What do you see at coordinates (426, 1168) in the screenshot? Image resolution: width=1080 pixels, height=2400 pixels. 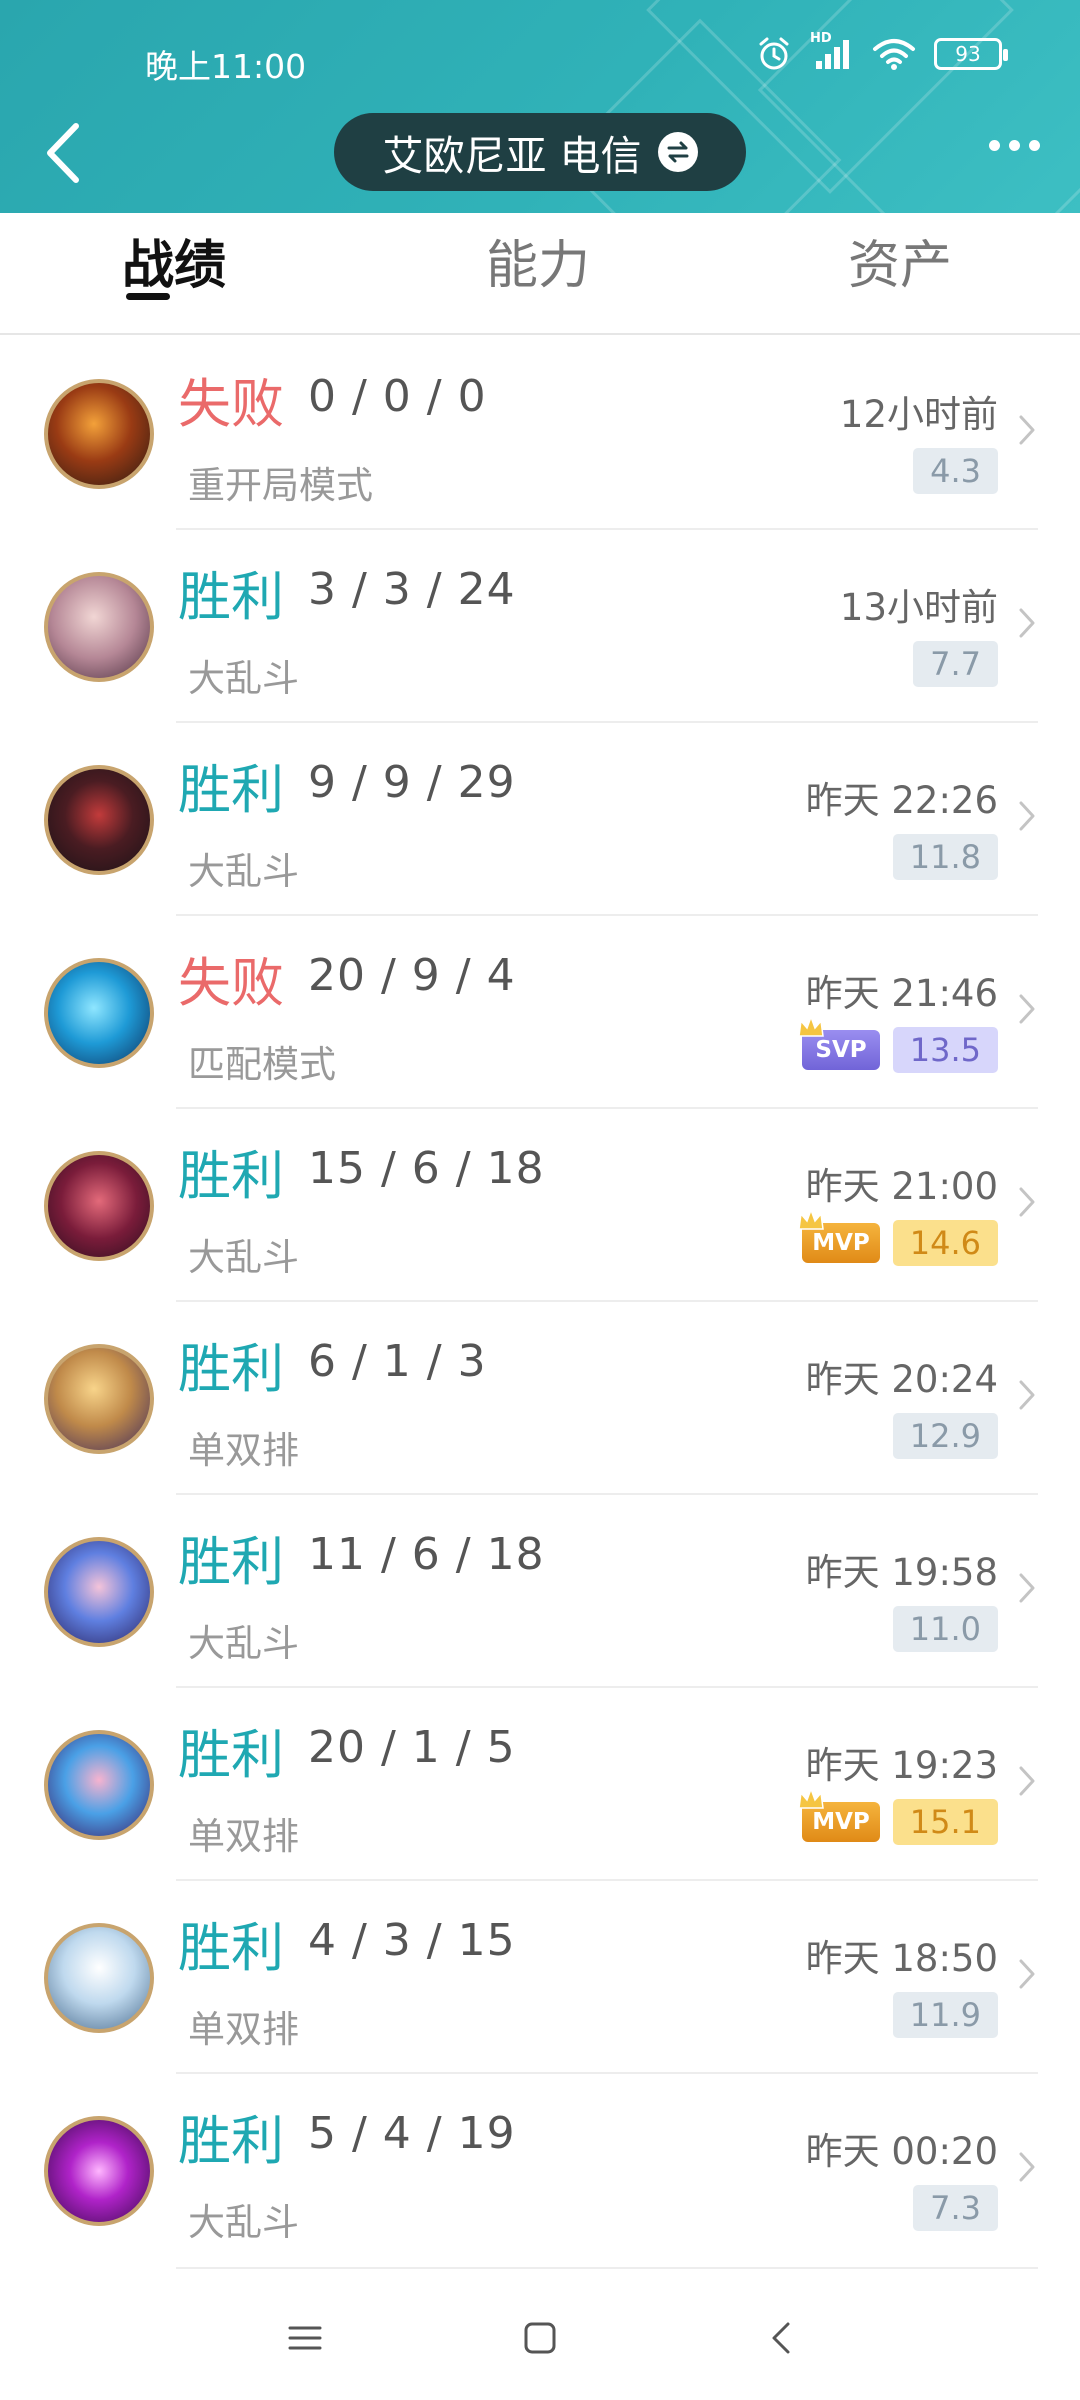 I see `kda-text: 15 / 6 / 18` at bounding box center [426, 1168].